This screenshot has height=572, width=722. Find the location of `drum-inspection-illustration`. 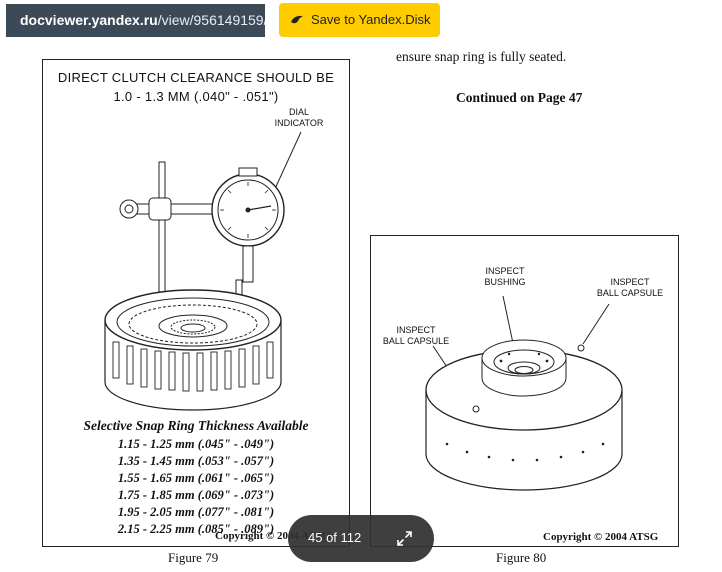

drum-inspection-illustration is located at coordinates (524, 393).